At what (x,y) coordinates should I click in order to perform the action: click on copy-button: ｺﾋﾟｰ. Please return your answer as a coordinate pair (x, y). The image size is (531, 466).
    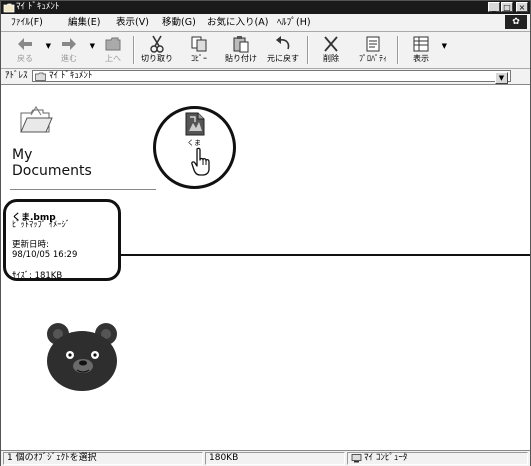
    Looking at the image, I should click on (199, 50).